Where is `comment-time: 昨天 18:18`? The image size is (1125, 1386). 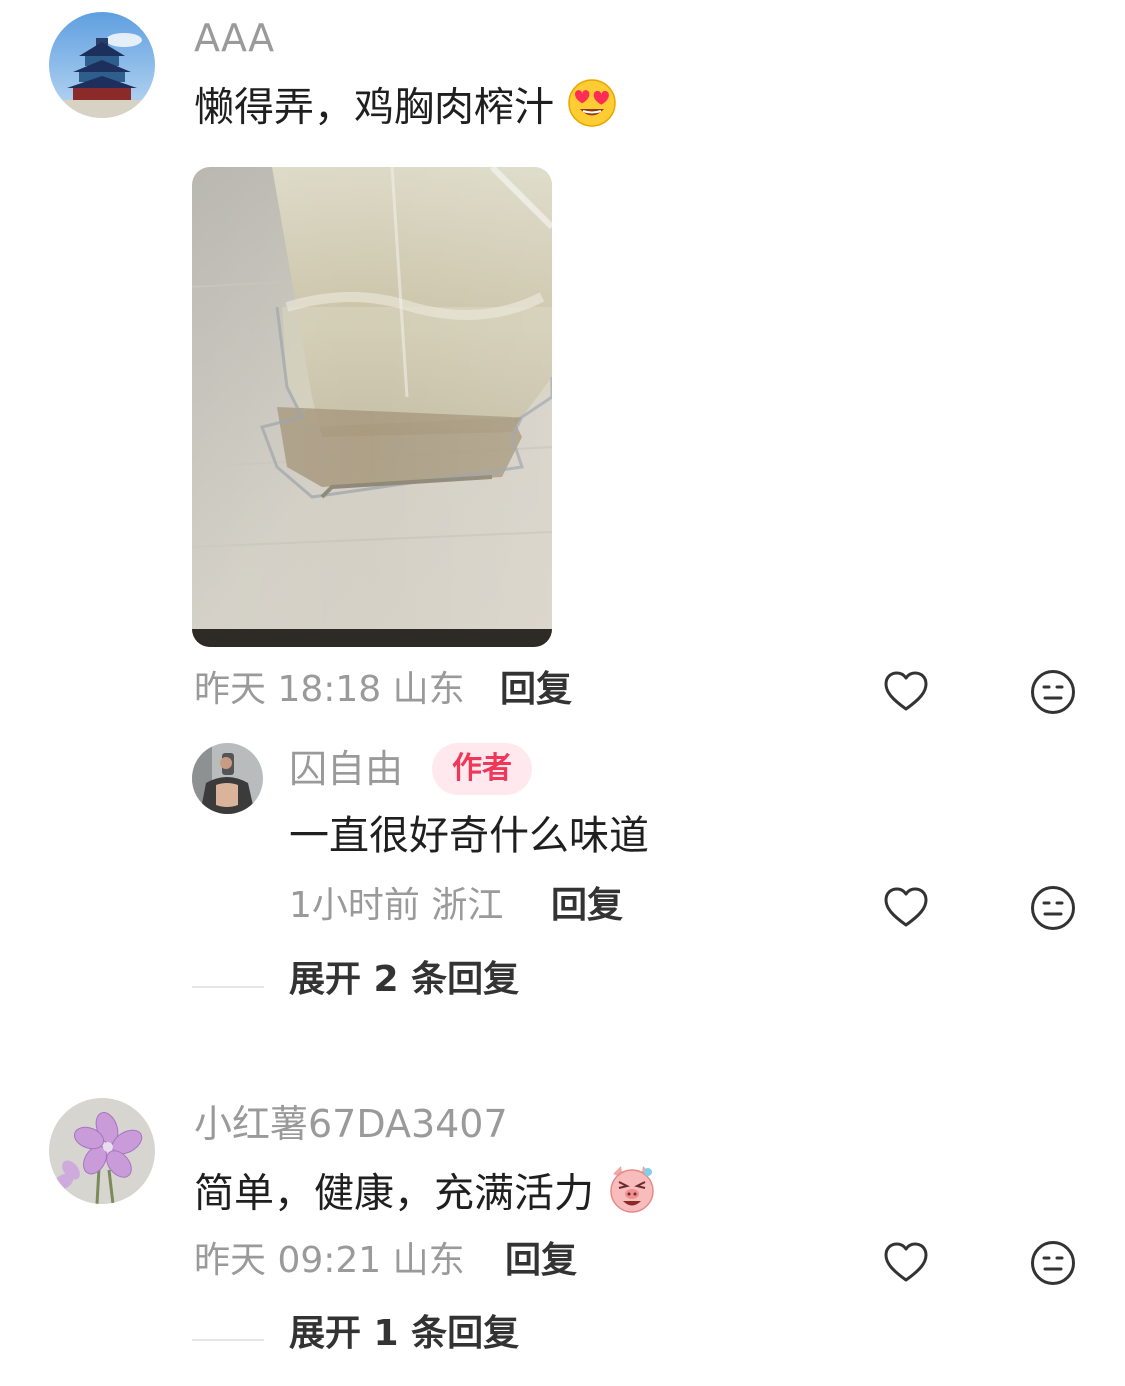 comment-time: 昨天 18:18 is located at coordinates (288, 689).